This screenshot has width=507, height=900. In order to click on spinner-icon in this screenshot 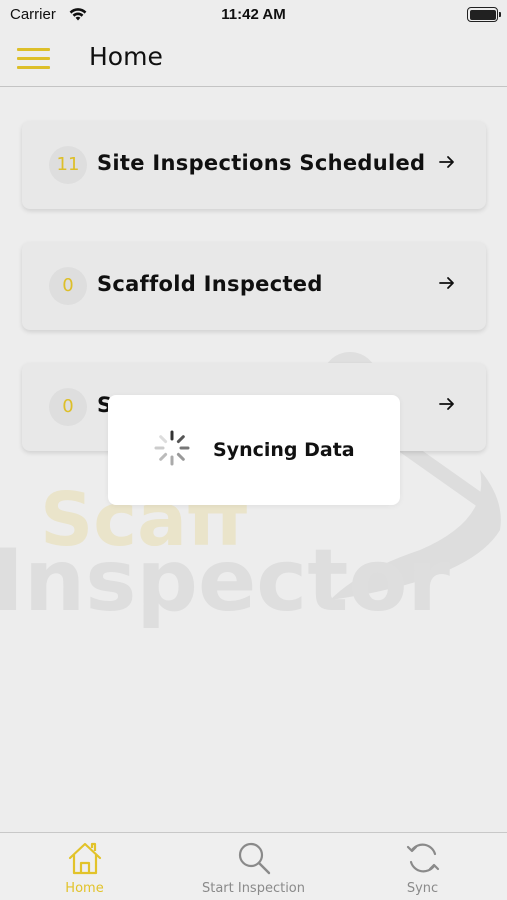, I will do `click(172, 448)`.